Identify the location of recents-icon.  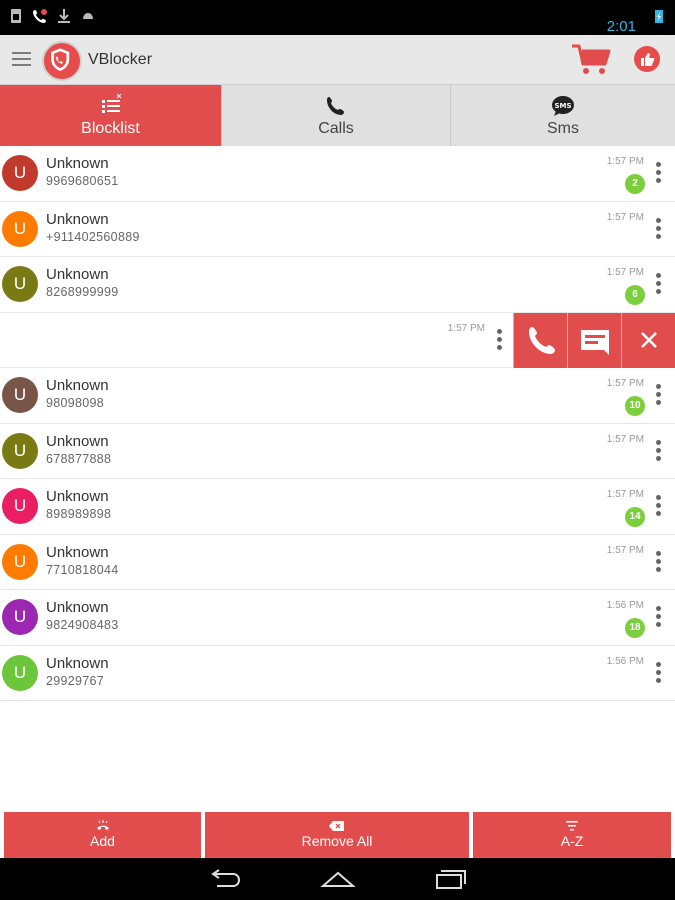
(451, 879).